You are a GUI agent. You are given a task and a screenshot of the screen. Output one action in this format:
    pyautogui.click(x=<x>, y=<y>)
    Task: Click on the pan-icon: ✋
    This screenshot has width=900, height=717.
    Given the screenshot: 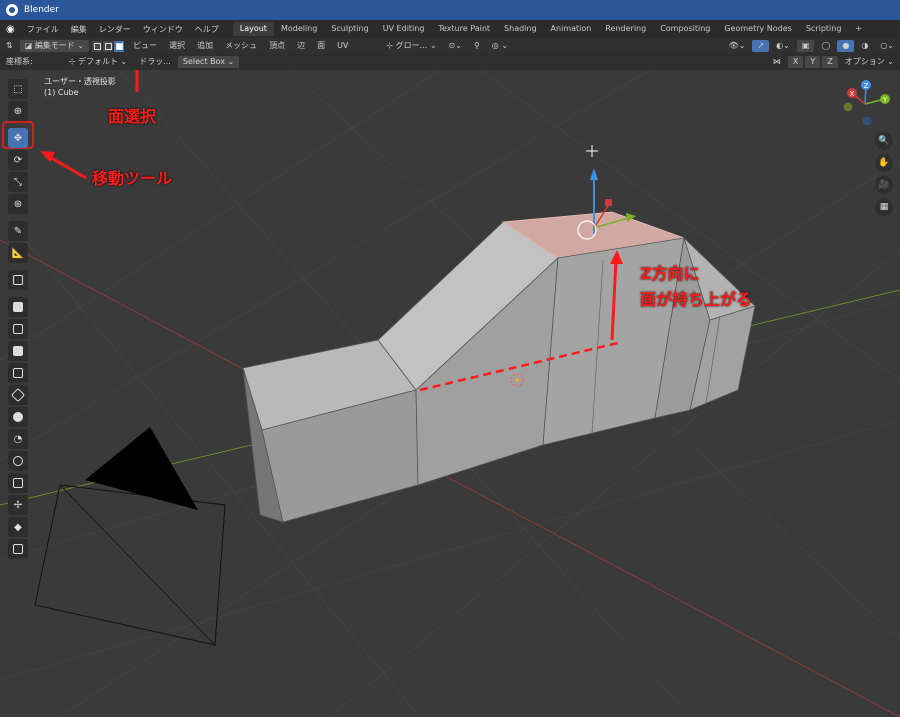 What is the action you would take?
    pyautogui.click(x=884, y=163)
    